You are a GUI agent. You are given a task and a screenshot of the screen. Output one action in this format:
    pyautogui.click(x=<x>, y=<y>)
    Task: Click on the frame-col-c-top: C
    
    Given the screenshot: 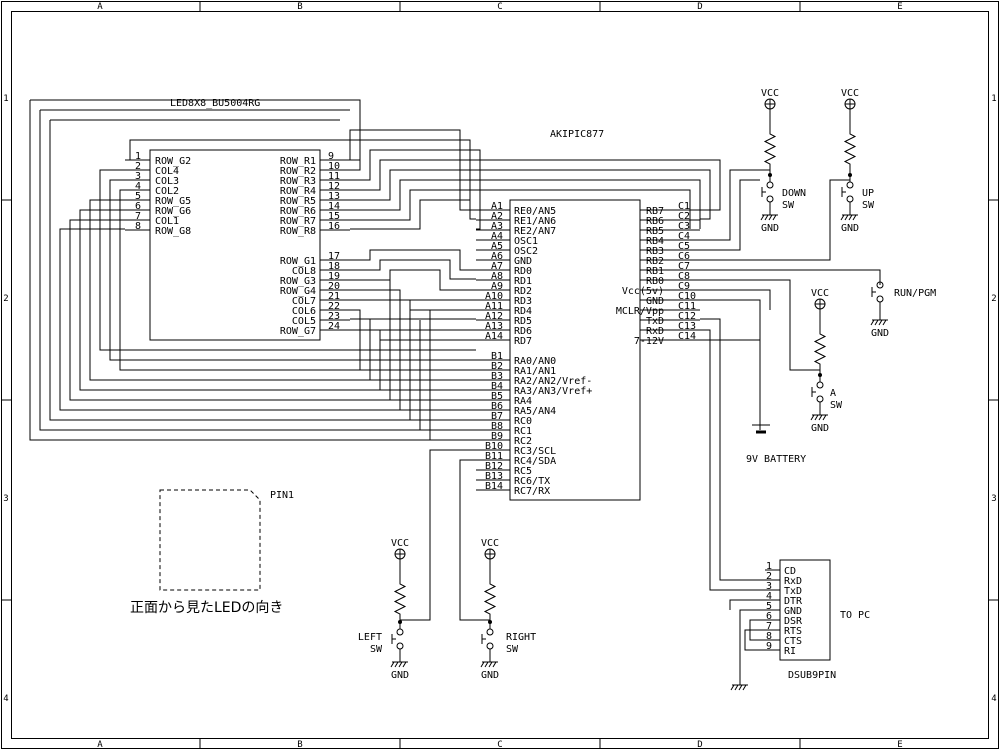 What is the action you would take?
    pyautogui.click(x=499, y=7)
    